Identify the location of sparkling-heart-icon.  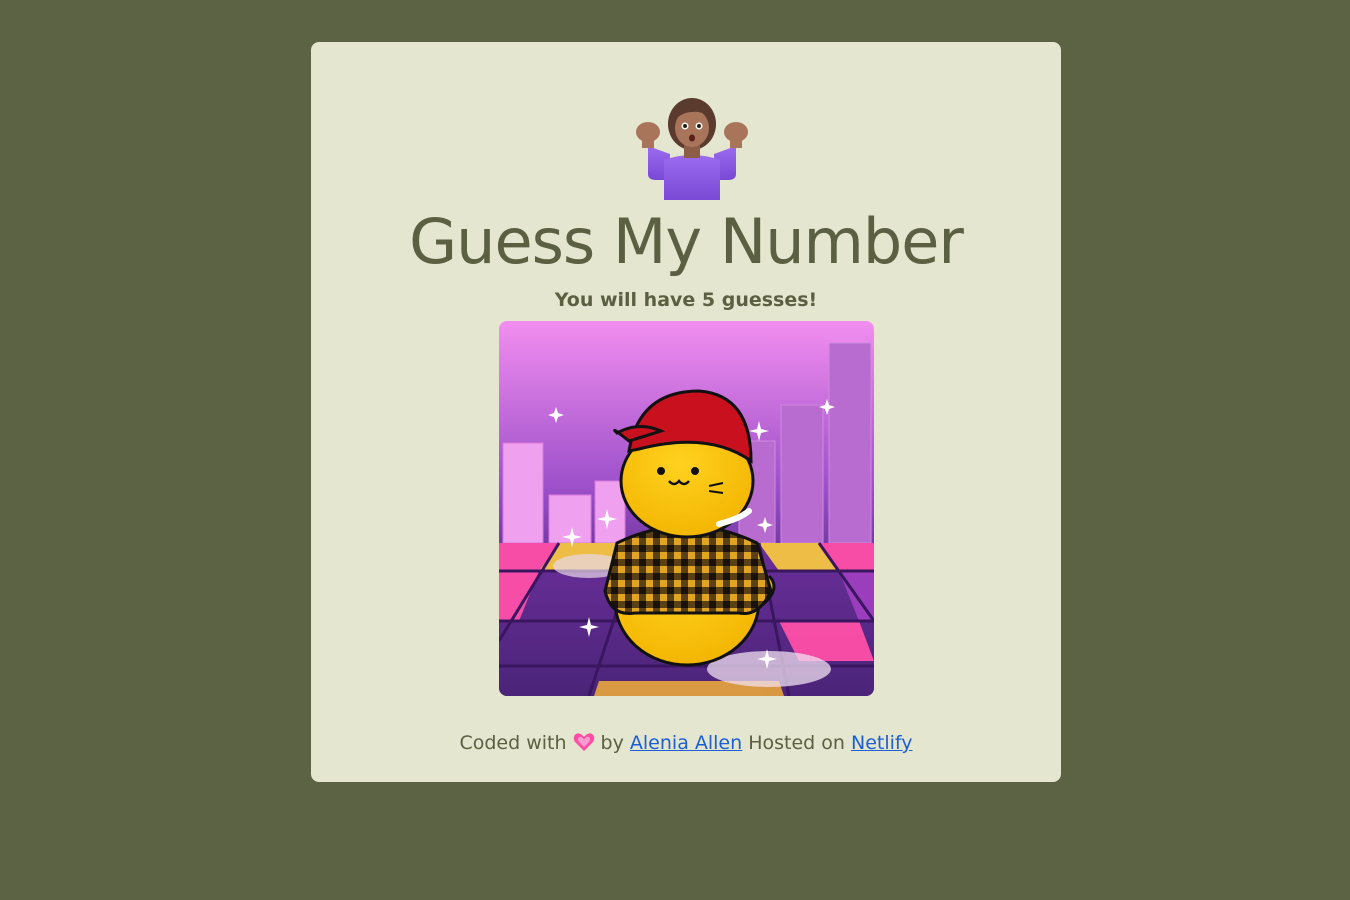
(583, 742).